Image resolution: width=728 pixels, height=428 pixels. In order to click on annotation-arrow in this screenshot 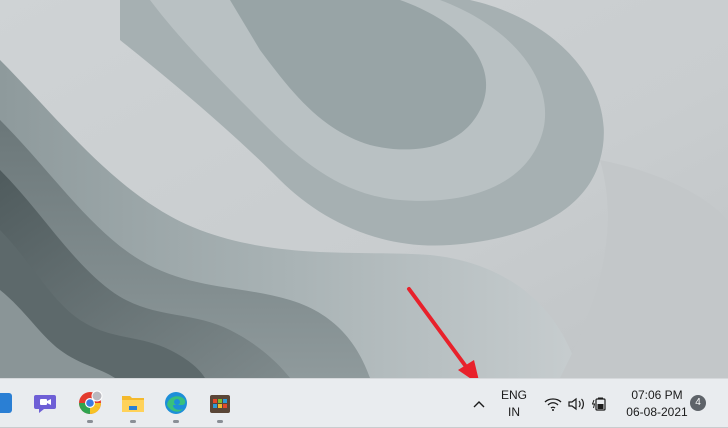, I will do `click(443, 336)`.